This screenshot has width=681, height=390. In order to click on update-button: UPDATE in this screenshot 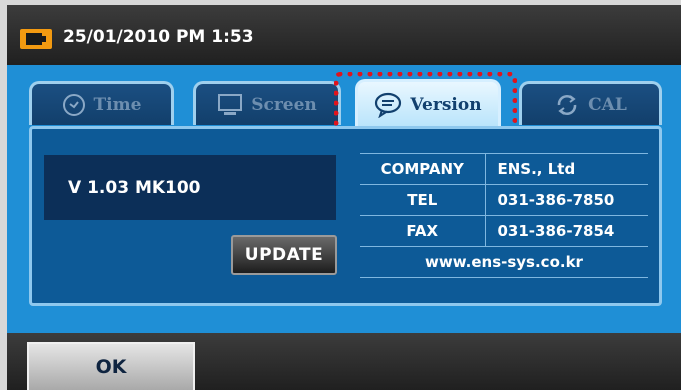, I will do `click(284, 255)`.